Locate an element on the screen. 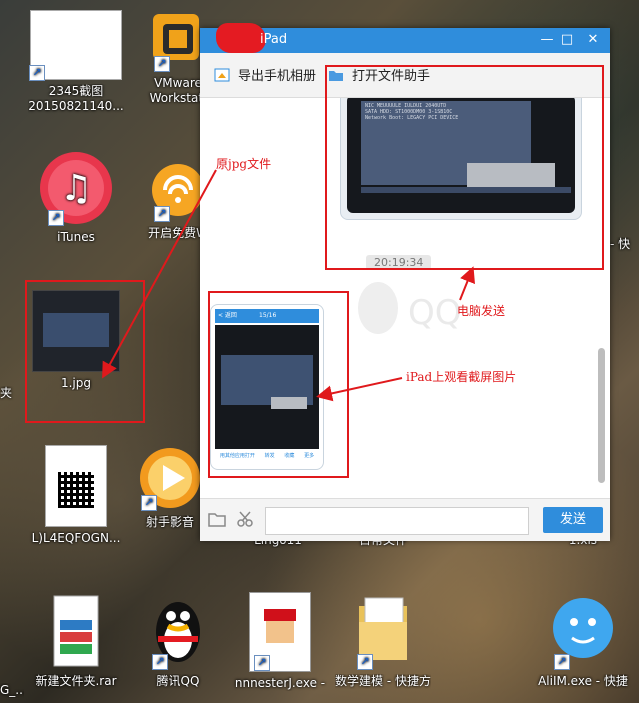 This screenshot has width=639, height=703. annotation-pc-send: 电脑发送 is located at coordinates (481, 311).